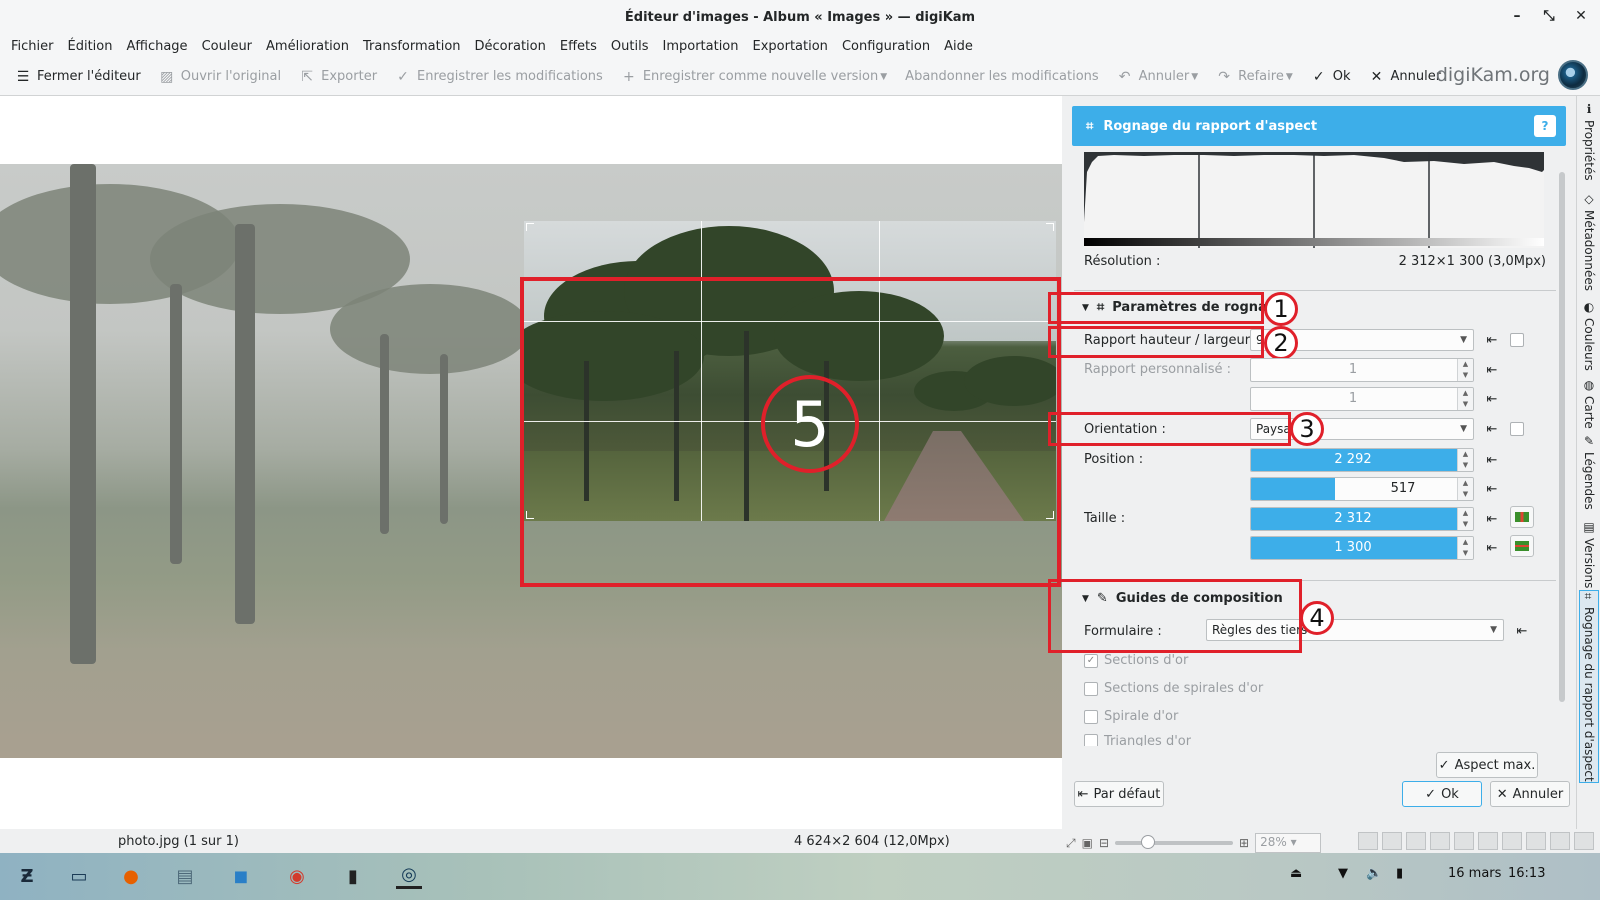  What do you see at coordinates (1362, 548) in the screenshot?
I see `size-height-input: 1 300 ▲ ▼` at bounding box center [1362, 548].